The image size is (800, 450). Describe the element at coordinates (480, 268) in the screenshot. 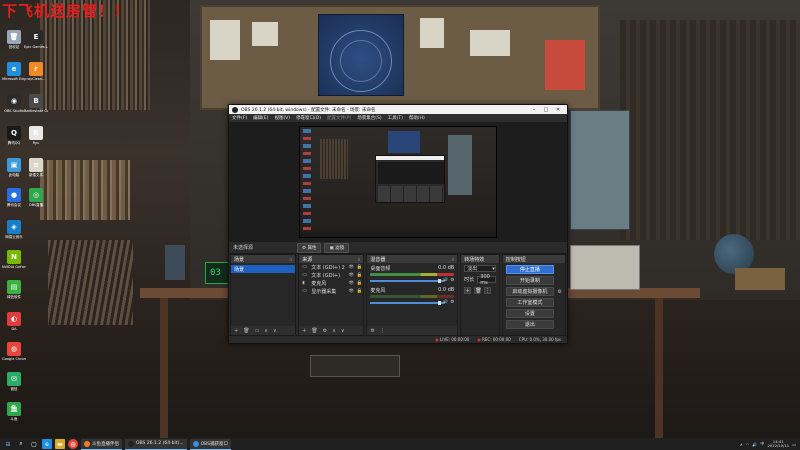

I see `transition-select: 淡出 ▾` at that location.